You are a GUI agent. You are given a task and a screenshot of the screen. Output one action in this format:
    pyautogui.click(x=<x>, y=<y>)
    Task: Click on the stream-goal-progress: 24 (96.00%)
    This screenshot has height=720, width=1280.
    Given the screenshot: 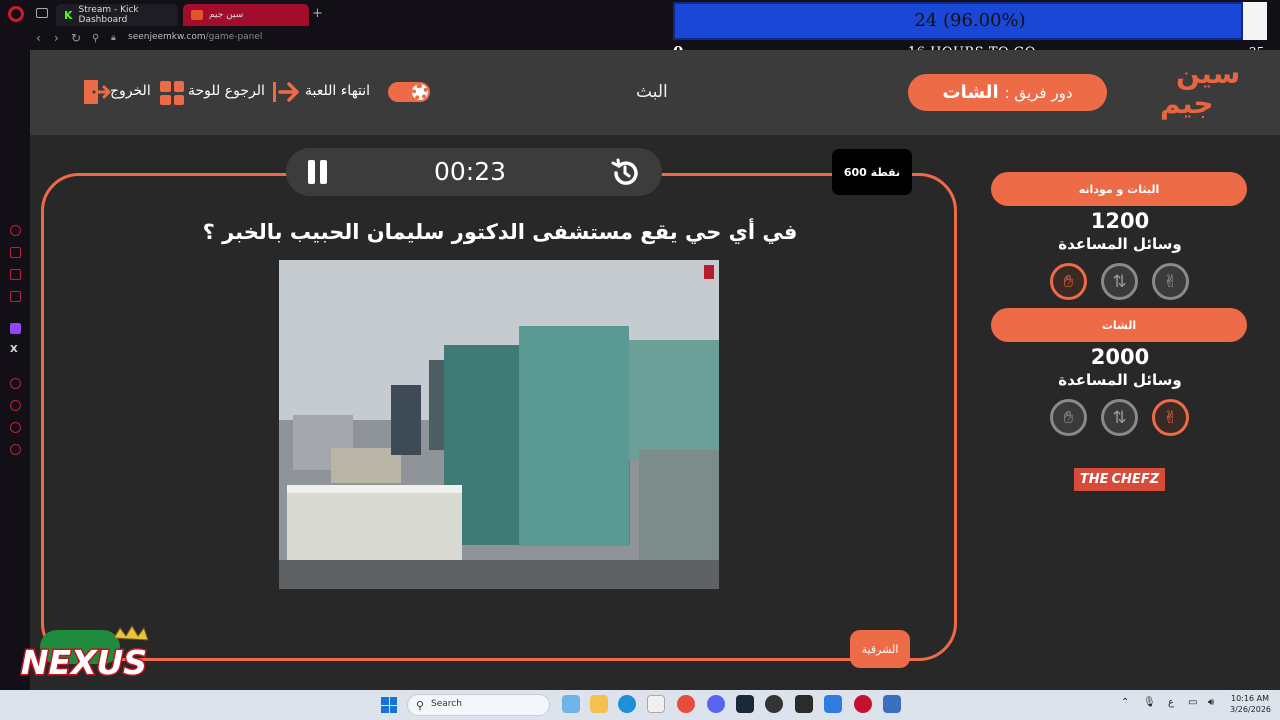 What is the action you would take?
    pyautogui.click(x=970, y=21)
    